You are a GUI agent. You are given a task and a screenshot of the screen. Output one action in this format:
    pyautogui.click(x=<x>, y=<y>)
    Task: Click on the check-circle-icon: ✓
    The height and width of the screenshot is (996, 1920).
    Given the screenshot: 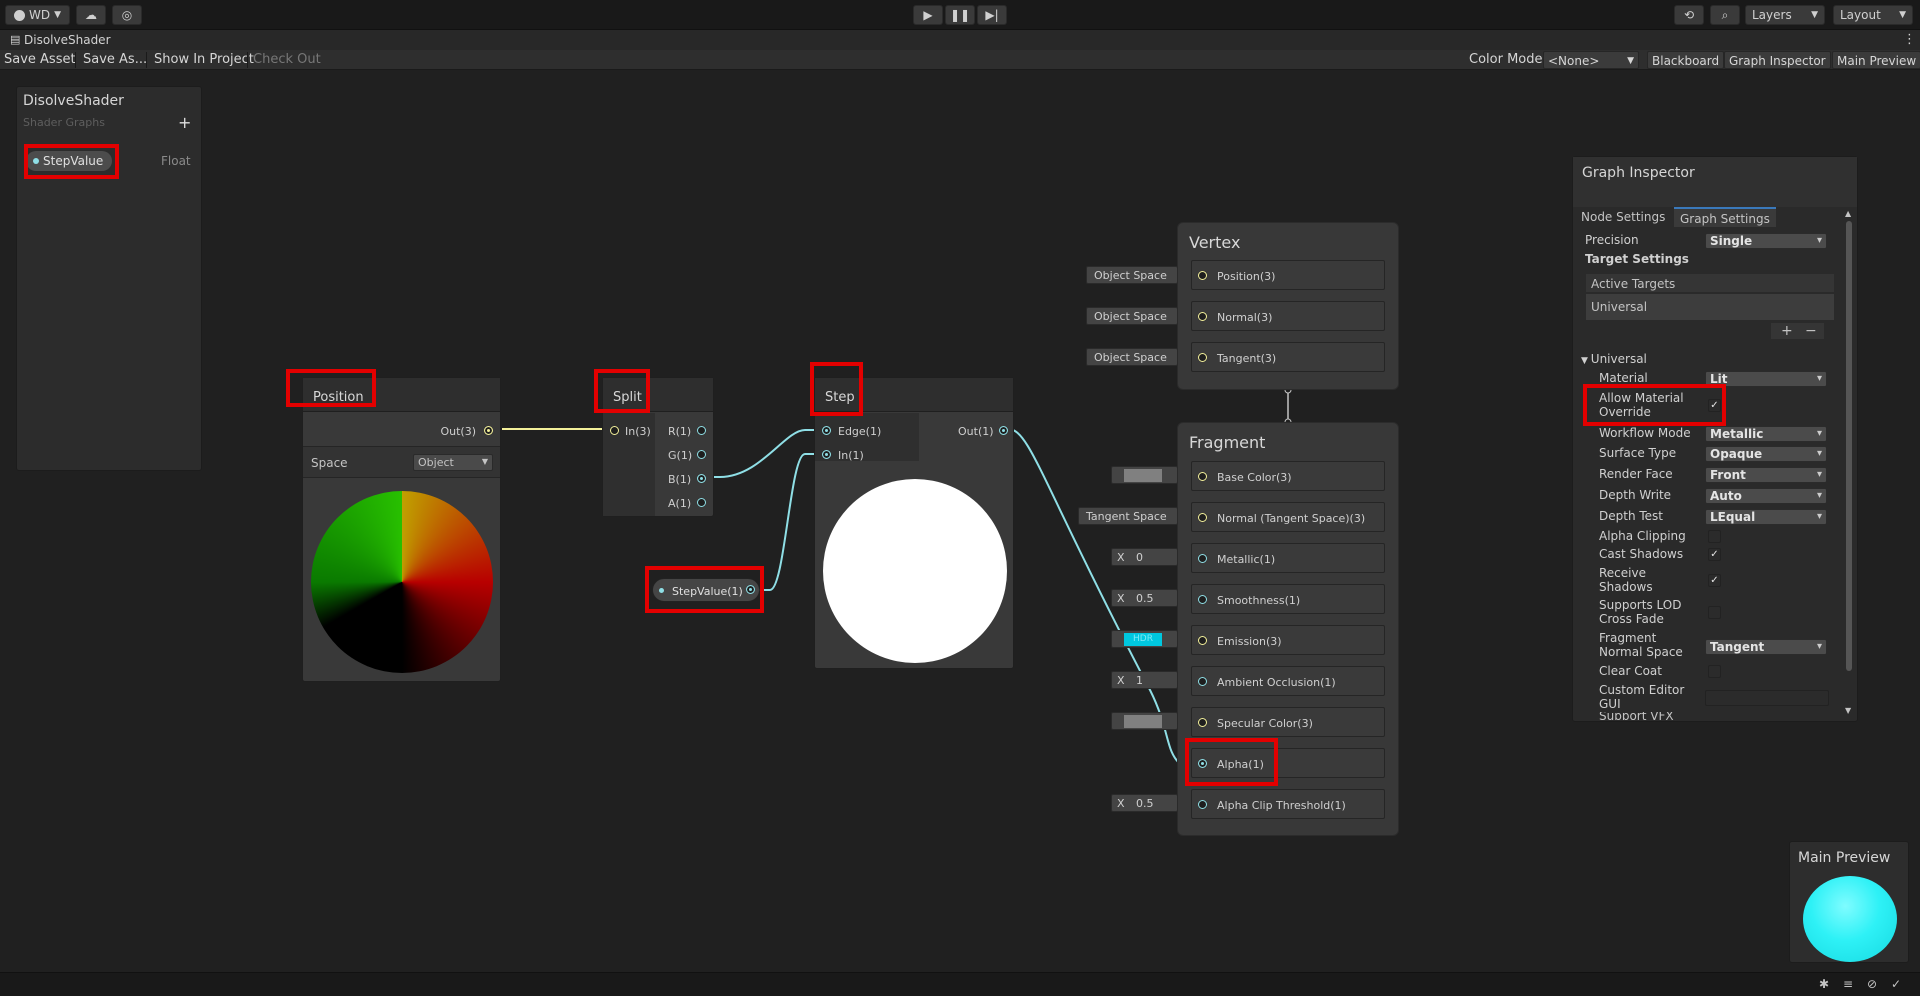 What is the action you would take?
    pyautogui.click(x=1896, y=984)
    